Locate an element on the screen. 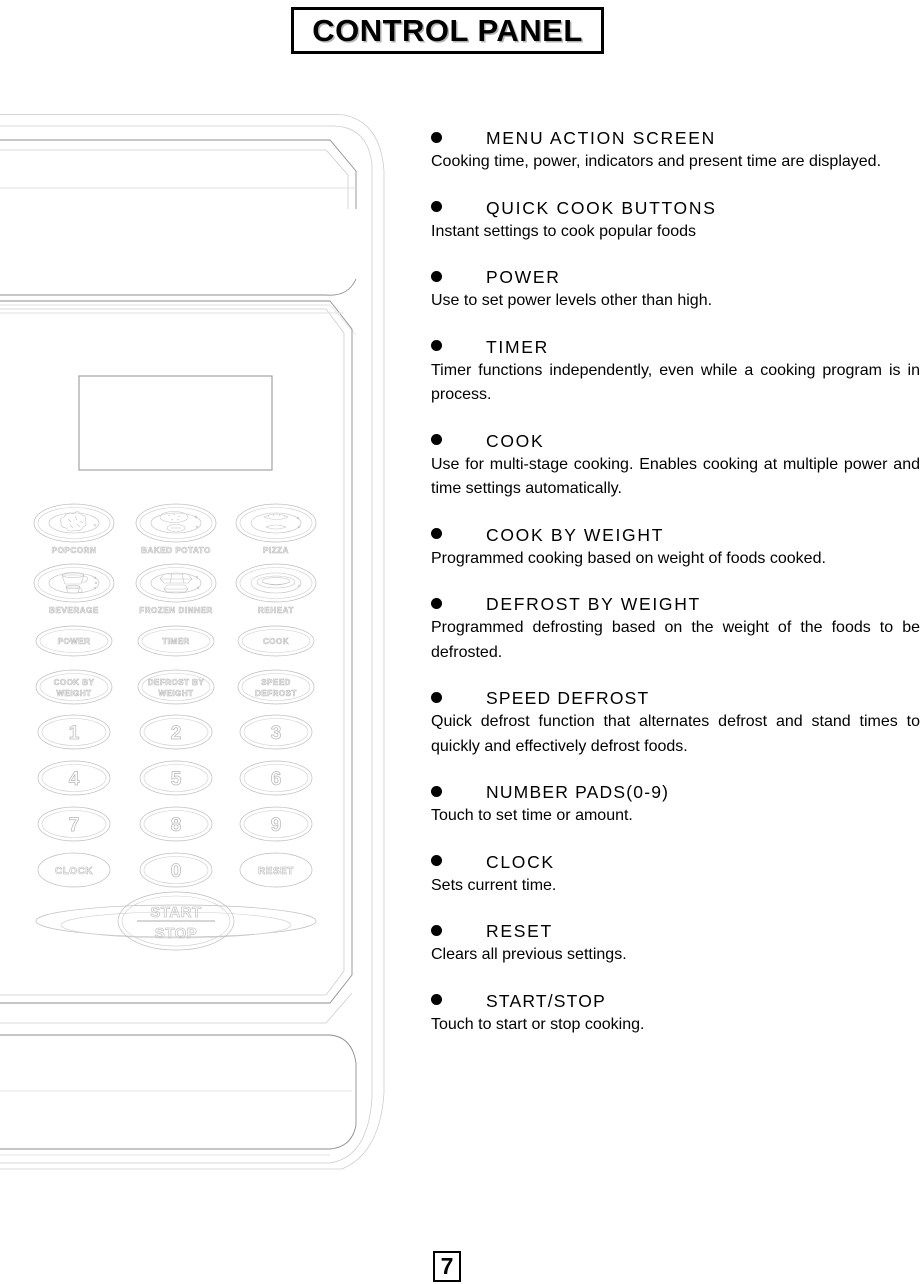 The image size is (920, 1284). svg-text: 0 is located at coordinates (176, 871).